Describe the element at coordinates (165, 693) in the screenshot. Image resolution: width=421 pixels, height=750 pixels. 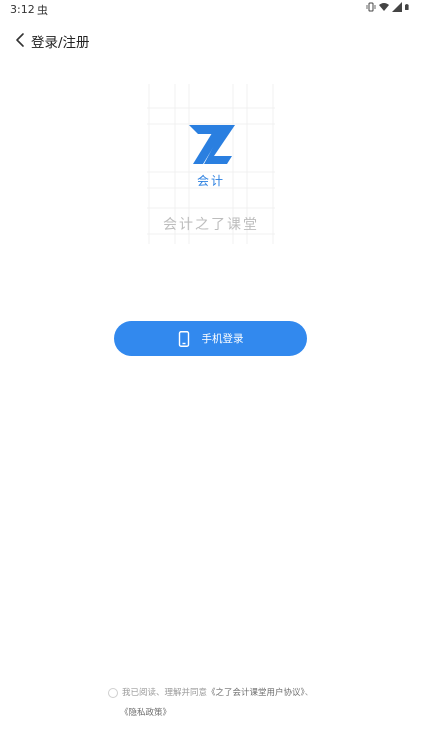
I see `agreement-prefix: 我已阅读、理解并同意` at that location.